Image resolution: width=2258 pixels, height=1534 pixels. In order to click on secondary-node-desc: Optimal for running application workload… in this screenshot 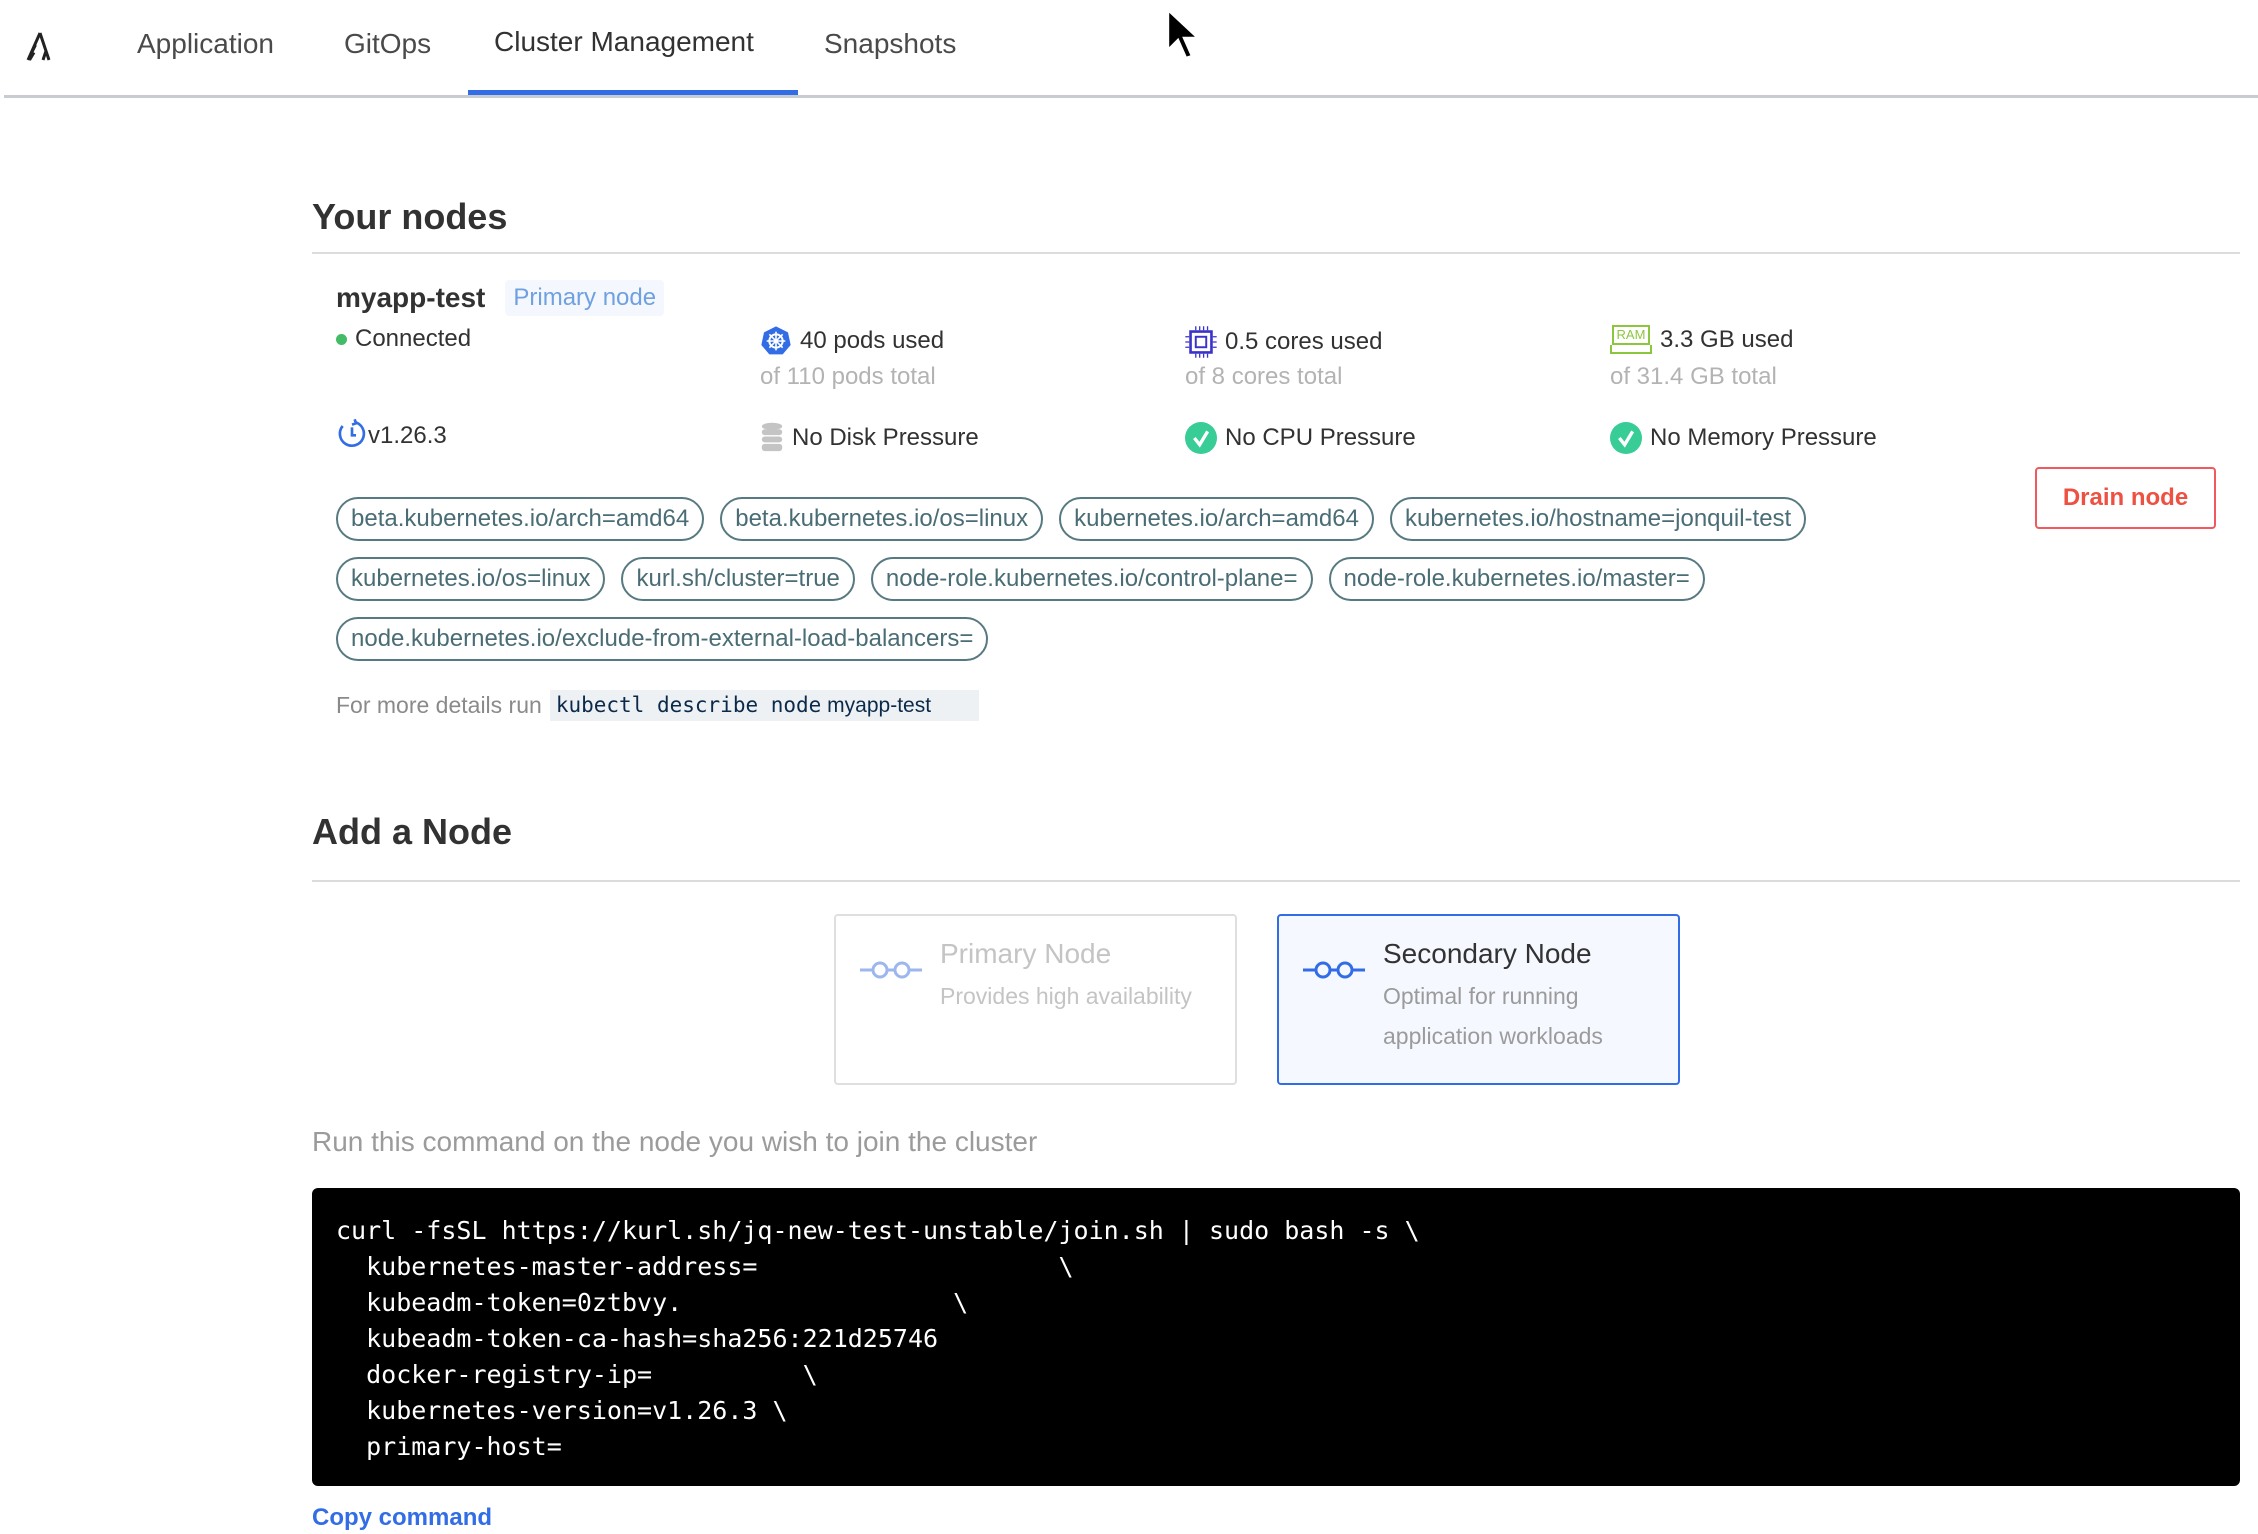, I will do `click(1493, 1016)`.